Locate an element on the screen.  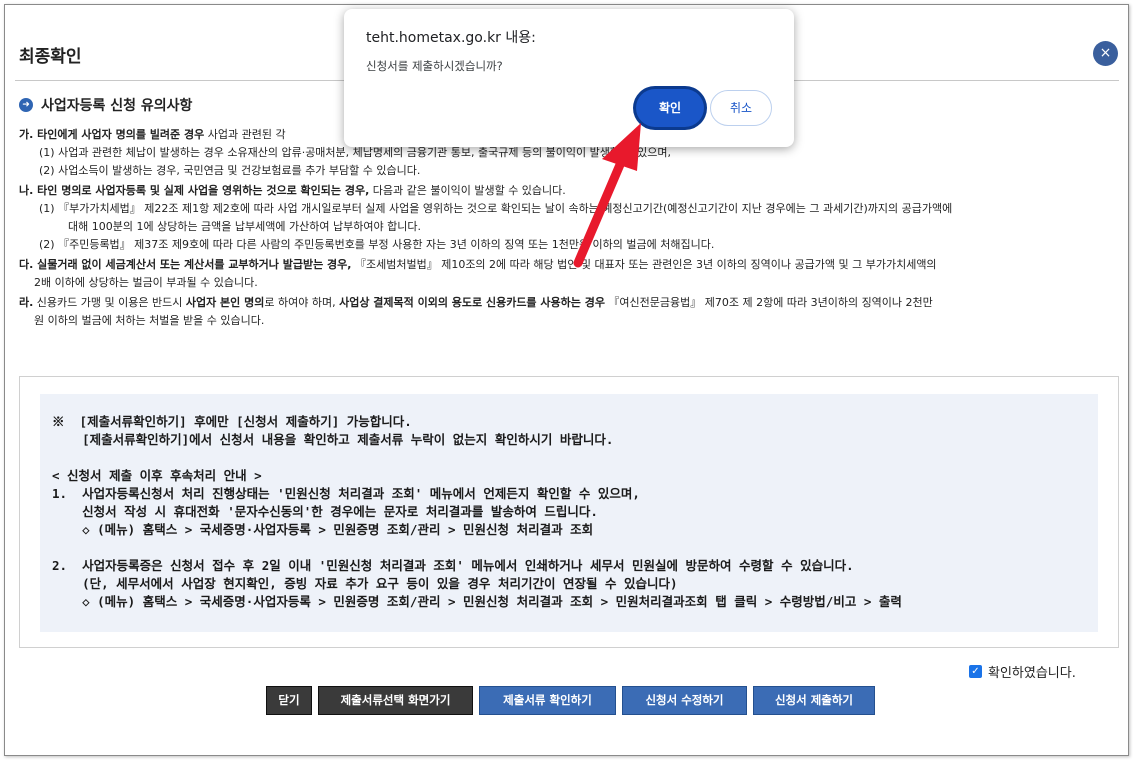
annotation-arrow-icon is located at coordinates (607, 195).